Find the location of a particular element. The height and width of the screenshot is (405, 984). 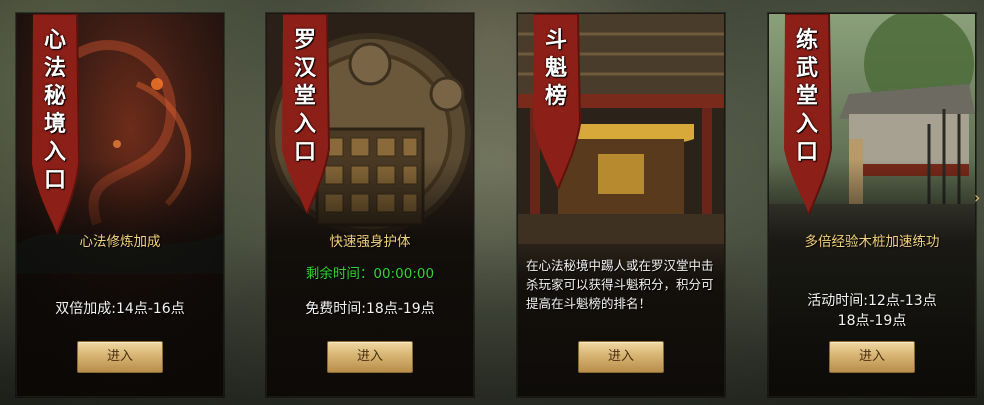

card-description: 在心法秘境中踢人或在罗汉堂中击杀玩家可以获得斗魁积分，积分可提高在斗魁榜的排名！ is located at coordinates (620, 284).